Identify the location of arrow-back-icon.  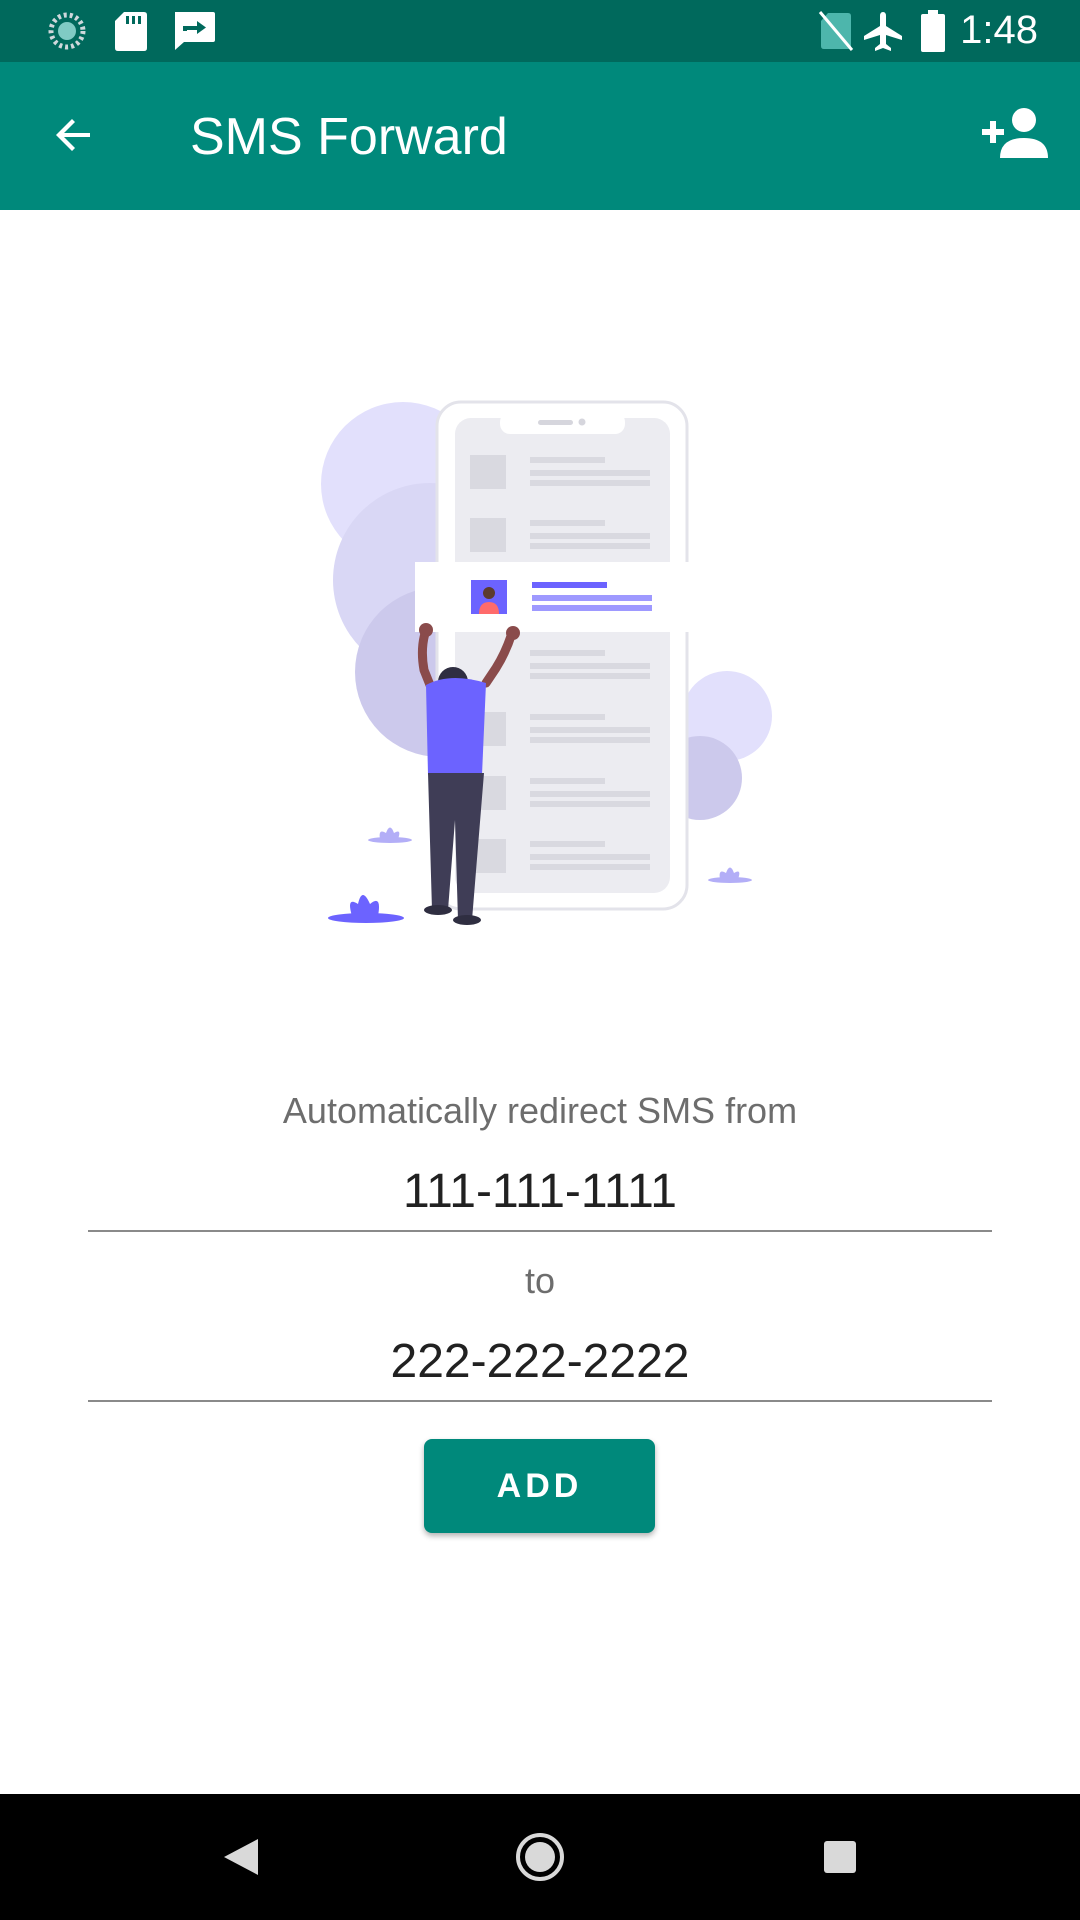
(74, 136).